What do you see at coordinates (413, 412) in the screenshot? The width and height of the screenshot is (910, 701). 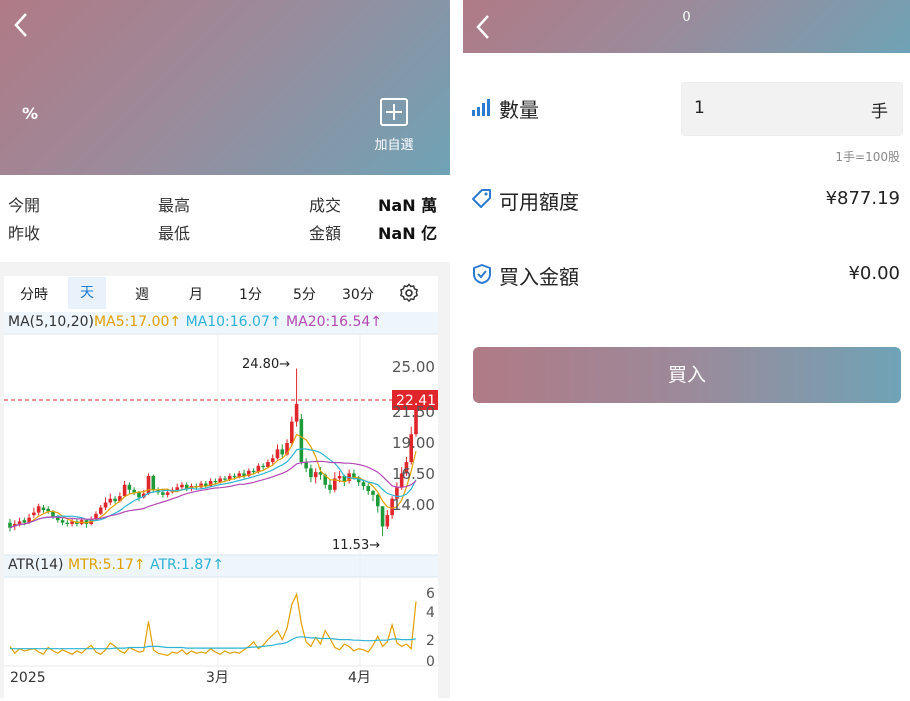 I see `price-tick: 21.50` at bounding box center [413, 412].